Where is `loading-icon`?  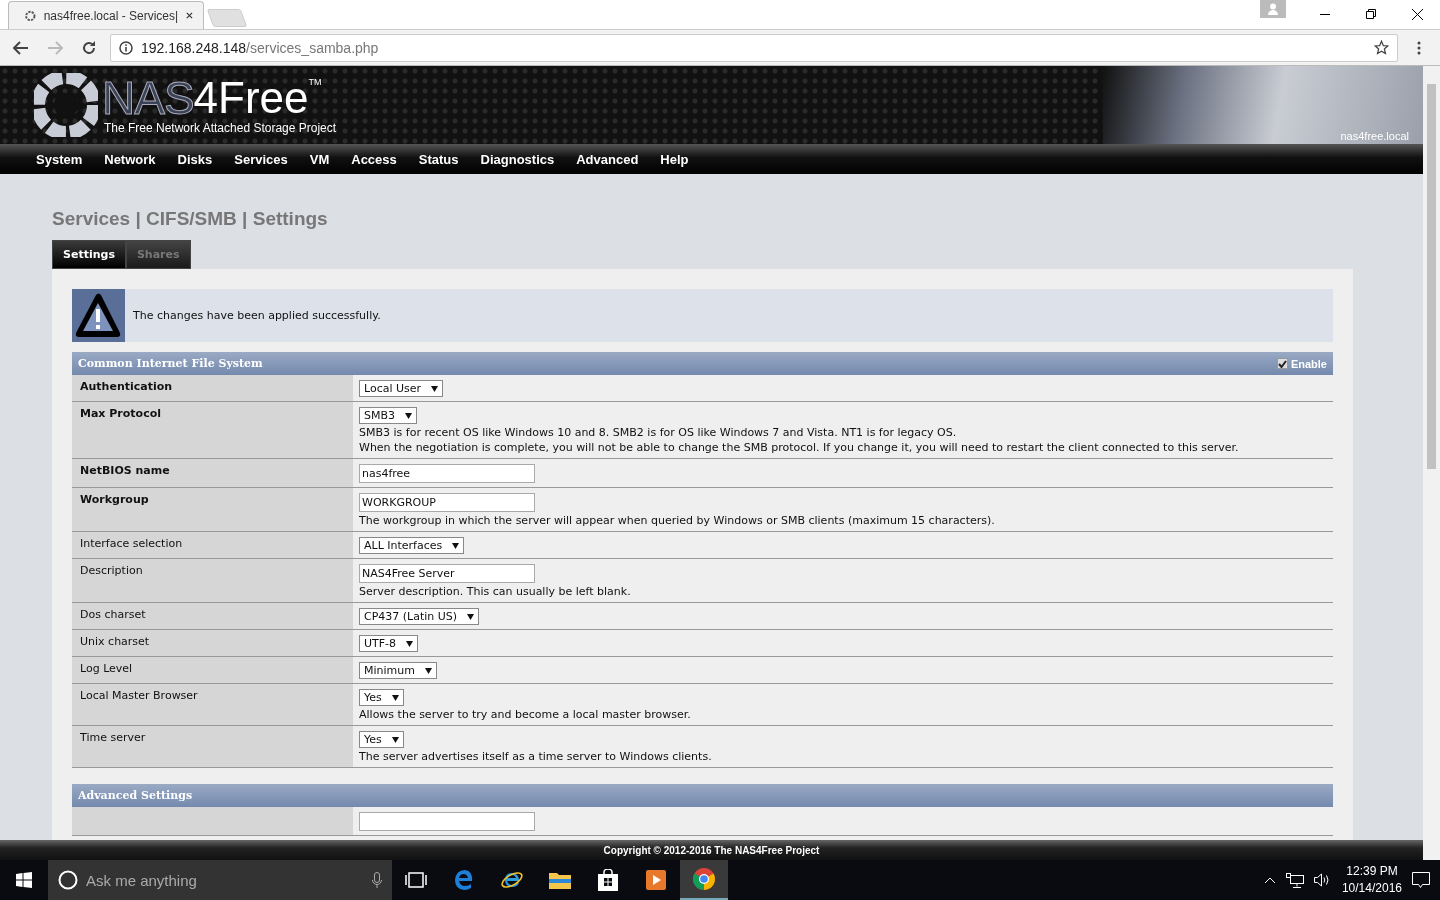
loading-icon is located at coordinates (30, 15).